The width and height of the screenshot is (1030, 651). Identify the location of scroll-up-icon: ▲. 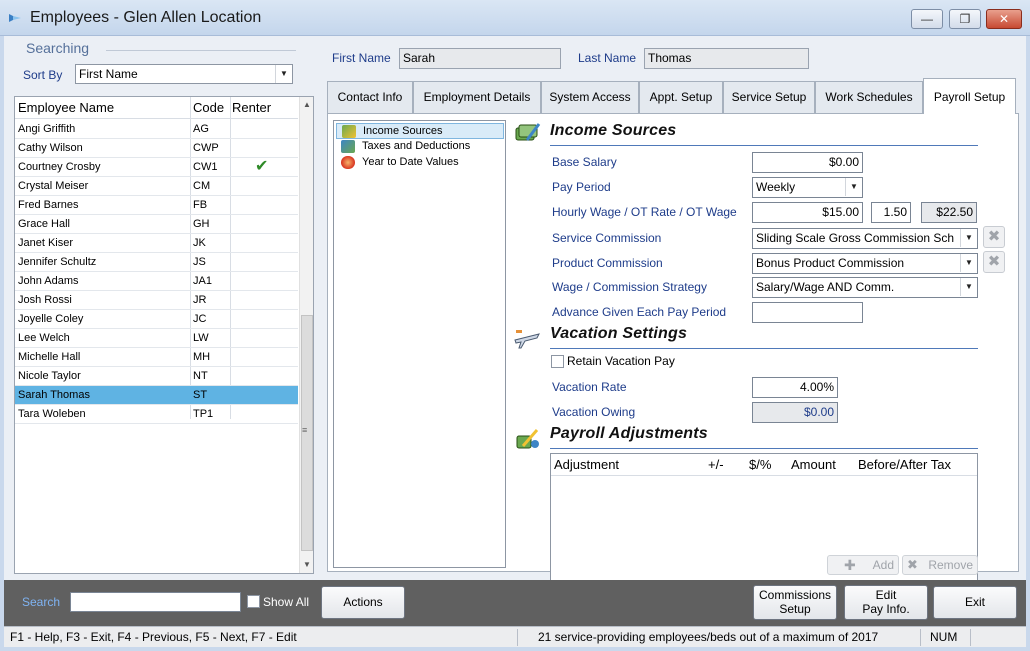
(307, 105).